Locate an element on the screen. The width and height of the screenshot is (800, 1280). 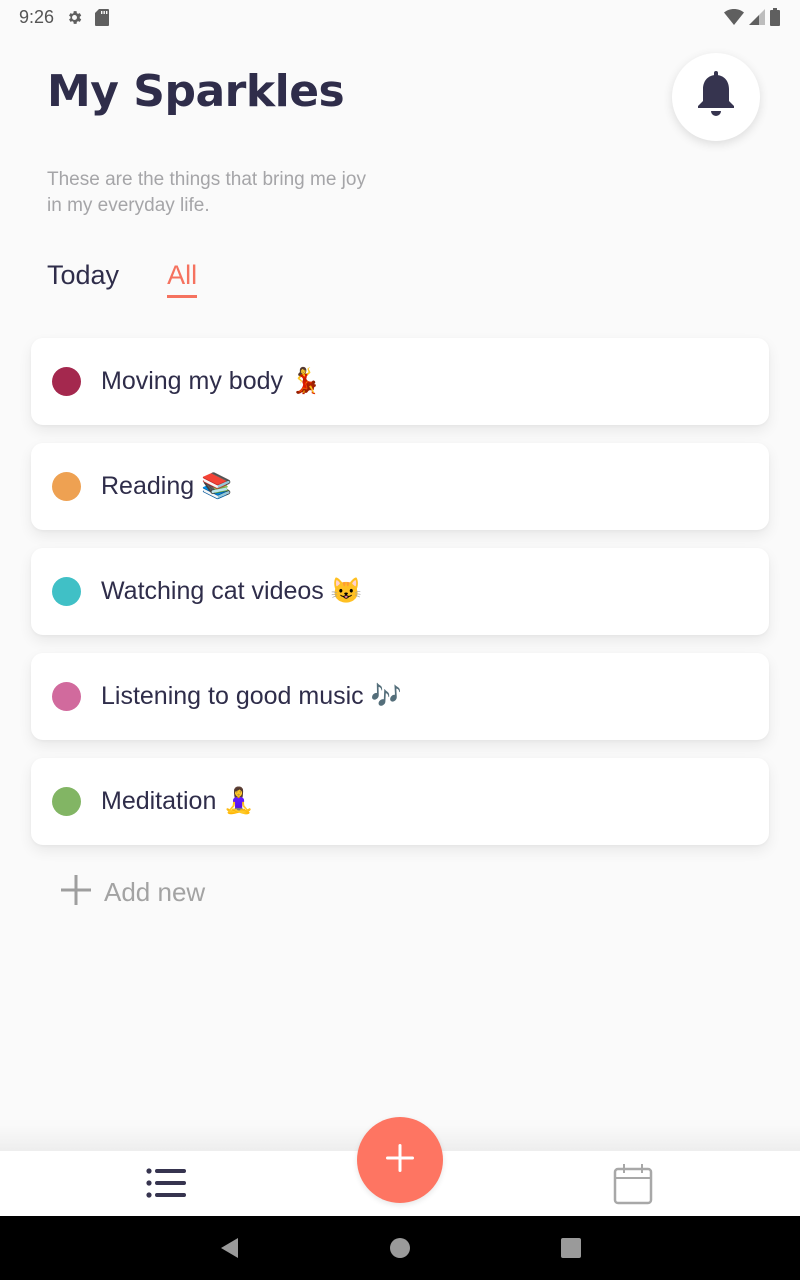
sparkle-label: Watching cat videos 😺 is located at coordinates (231, 591).